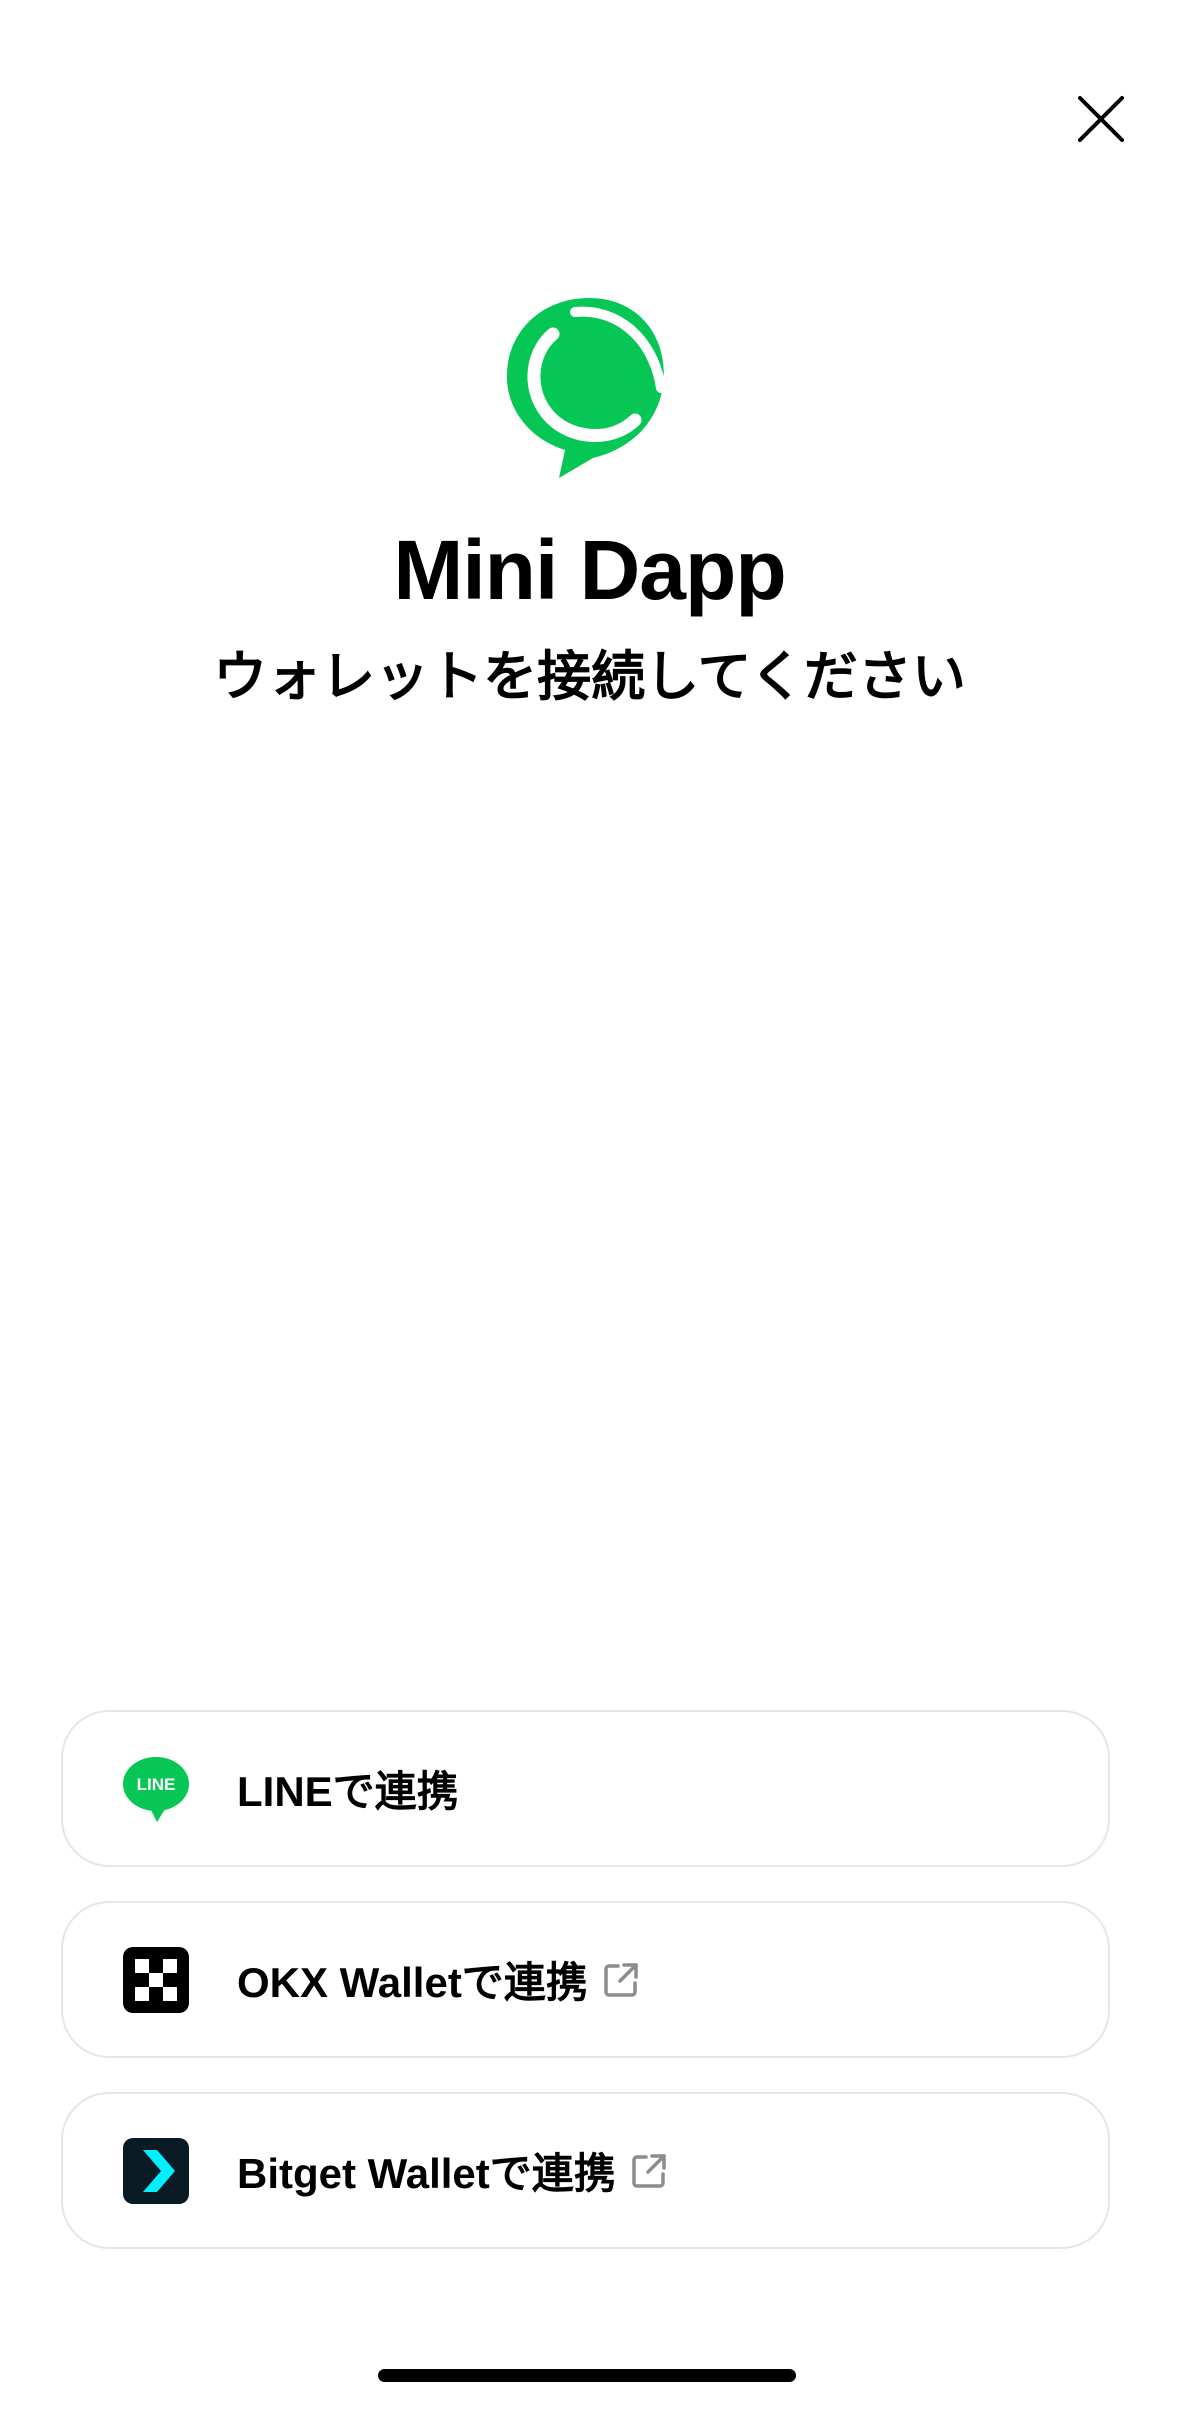 This screenshot has height=2424, width=1179. What do you see at coordinates (412, 1982) in the screenshot?
I see `wallet-option-label: OKX Walletで連携` at bounding box center [412, 1982].